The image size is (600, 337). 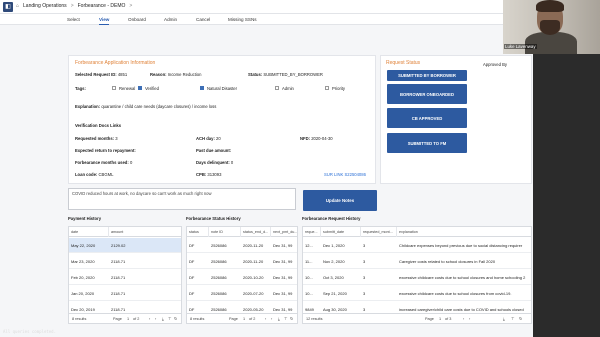 What do you see at coordinates (184, 74) in the screenshot?
I see `reason-value: Income Reduction` at bounding box center [184, 74].